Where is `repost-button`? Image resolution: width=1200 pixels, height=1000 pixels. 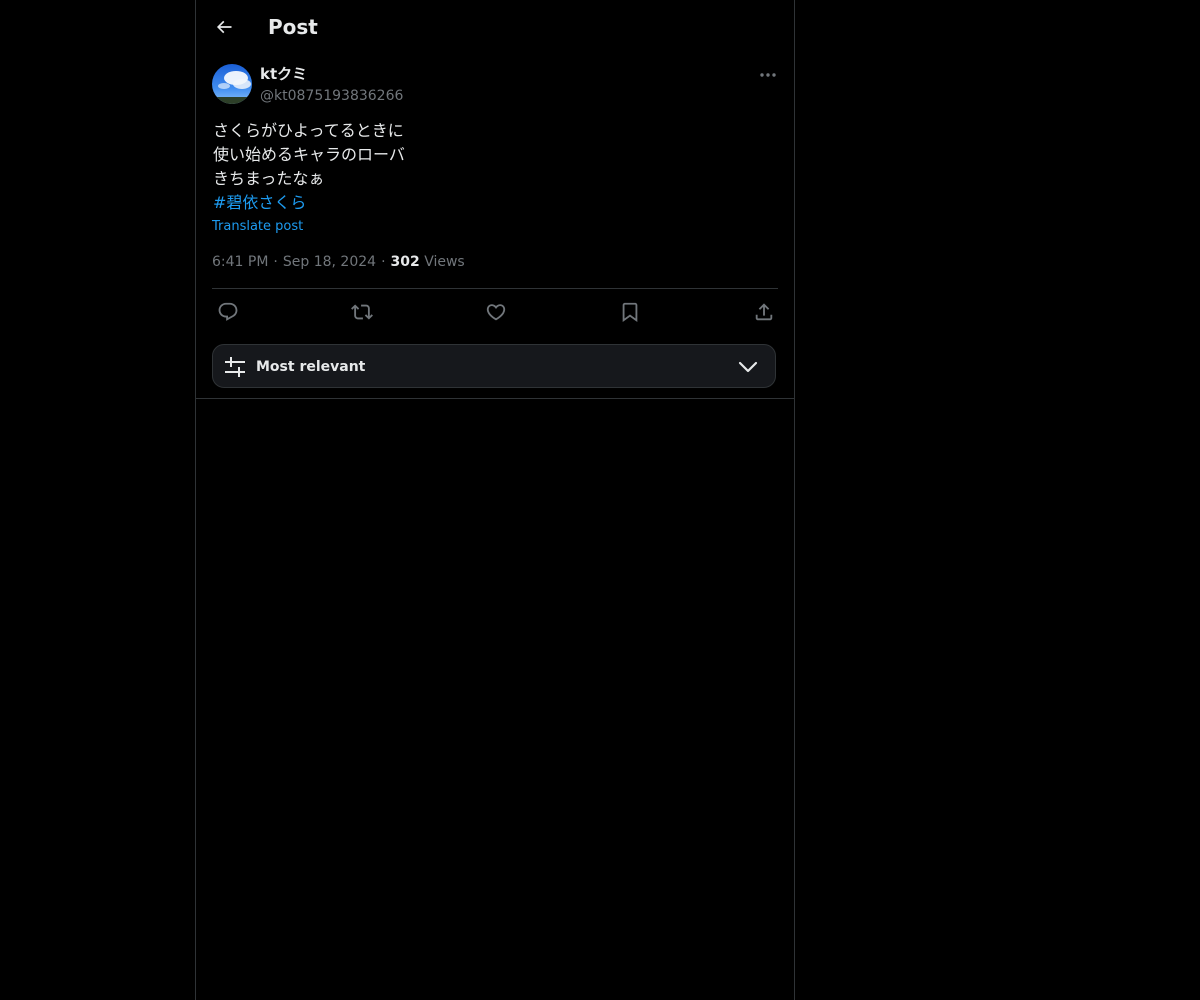
repost-button is located at coordinates (362, 312).